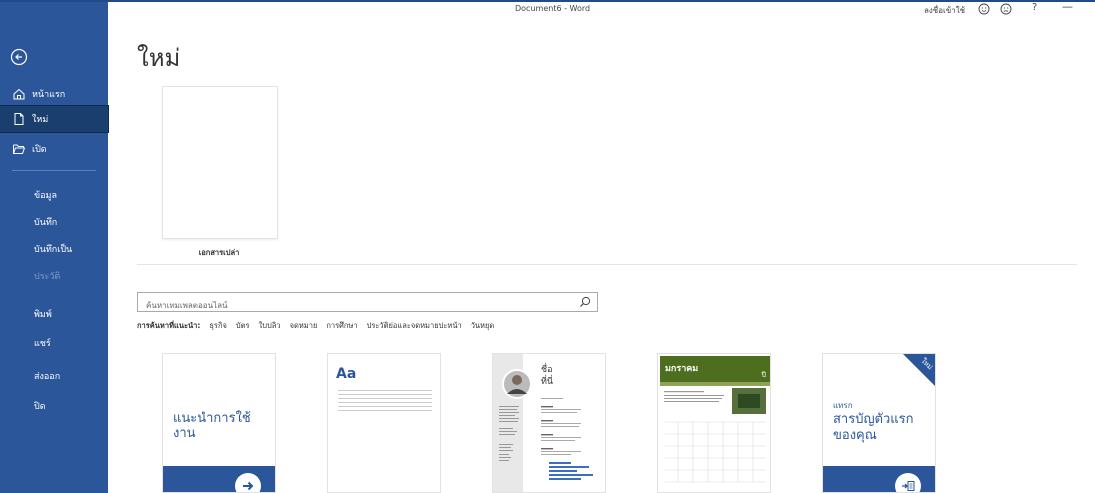 The height and width of the screenshot is (493, 1095). I want to click on sign-in-link: ลงชื่อเข้าใช้, so click(944, 10).